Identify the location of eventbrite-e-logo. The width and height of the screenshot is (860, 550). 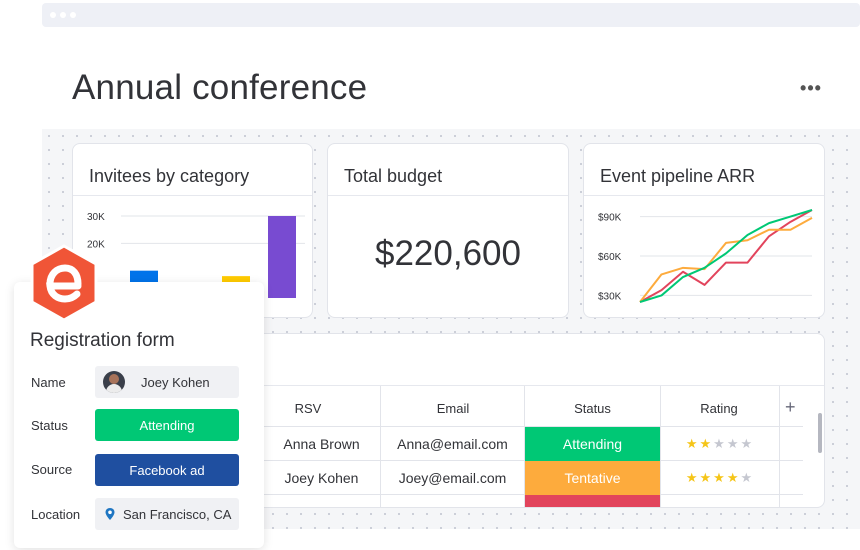
(64, 283).